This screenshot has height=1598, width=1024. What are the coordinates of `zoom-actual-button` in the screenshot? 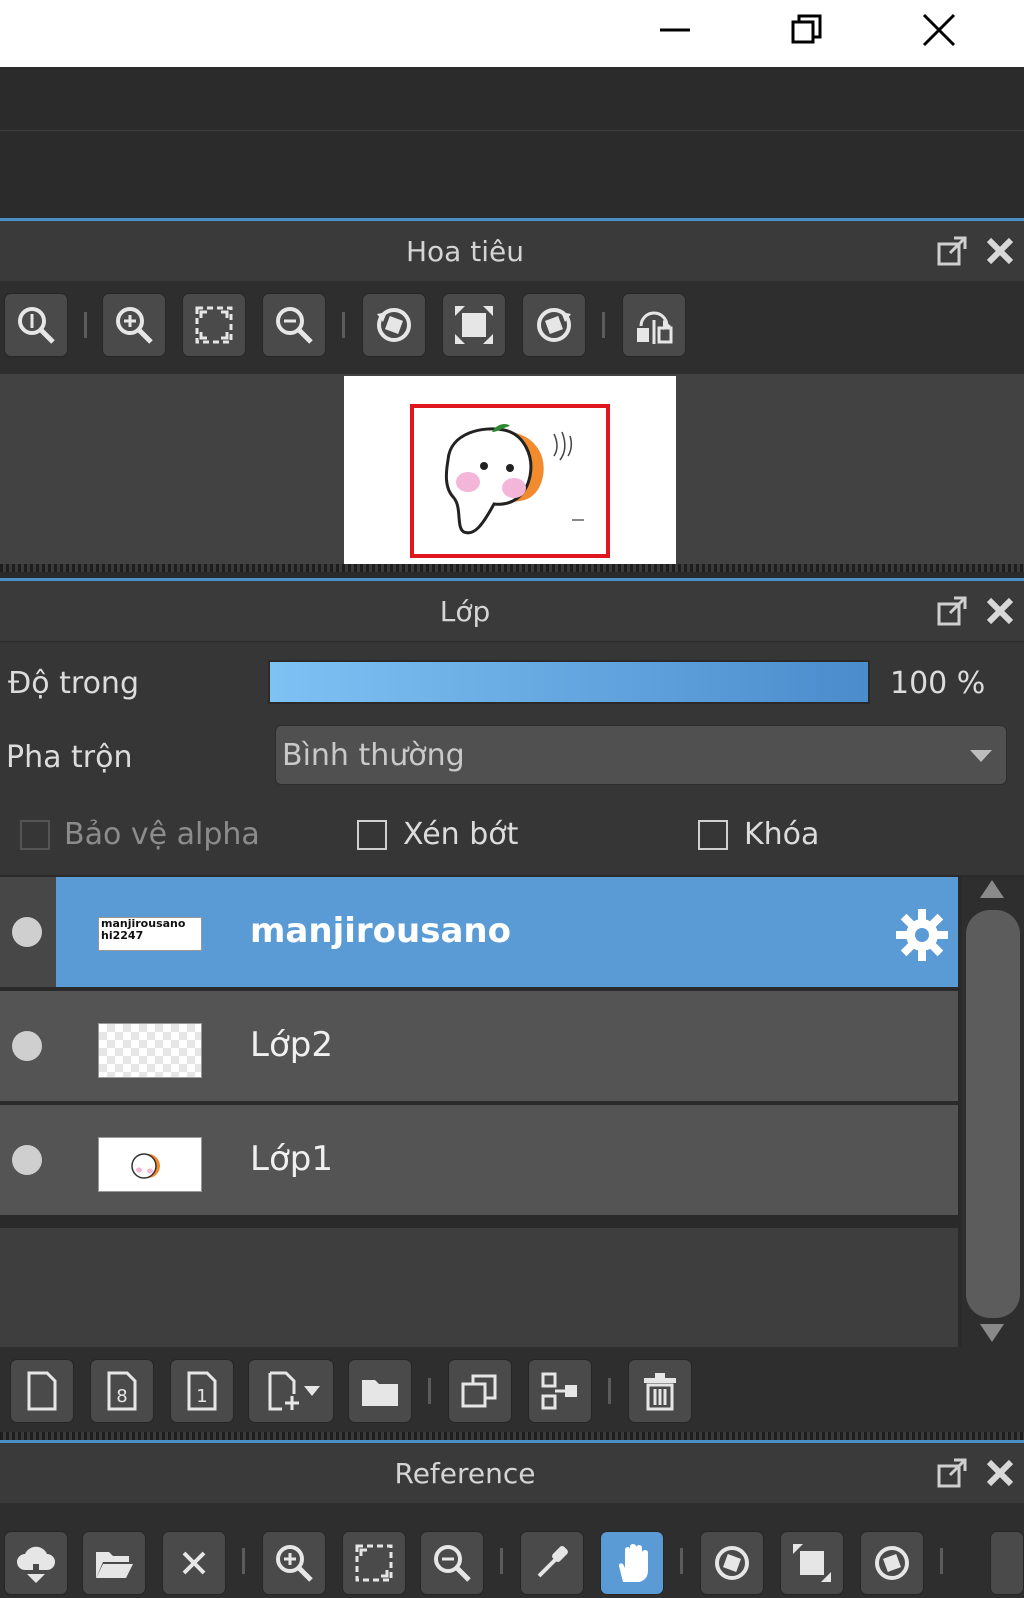 It's located at (36, 325).